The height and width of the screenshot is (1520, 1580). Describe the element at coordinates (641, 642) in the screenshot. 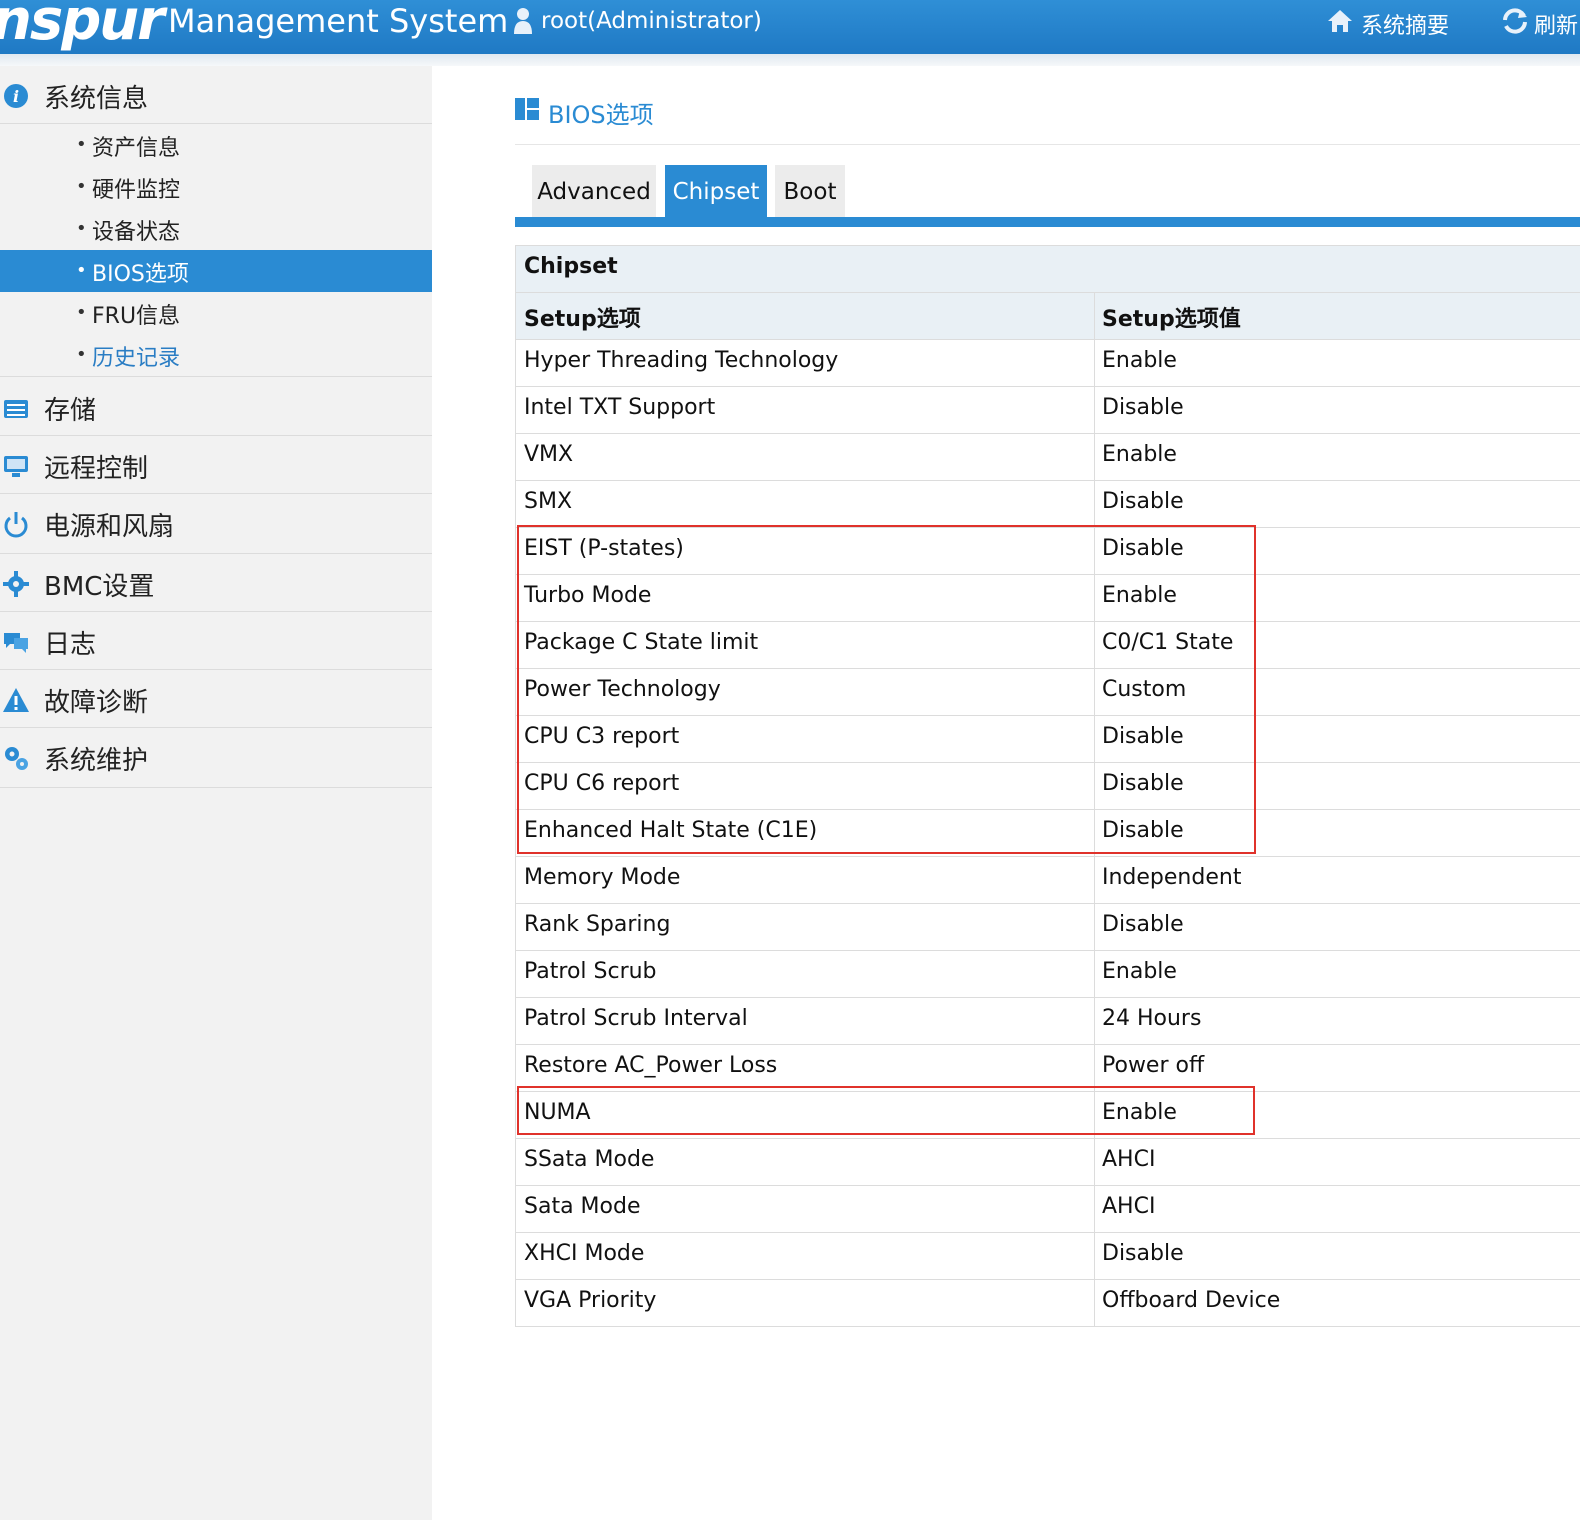

I see `setting-name: Package C State limit` at that location.